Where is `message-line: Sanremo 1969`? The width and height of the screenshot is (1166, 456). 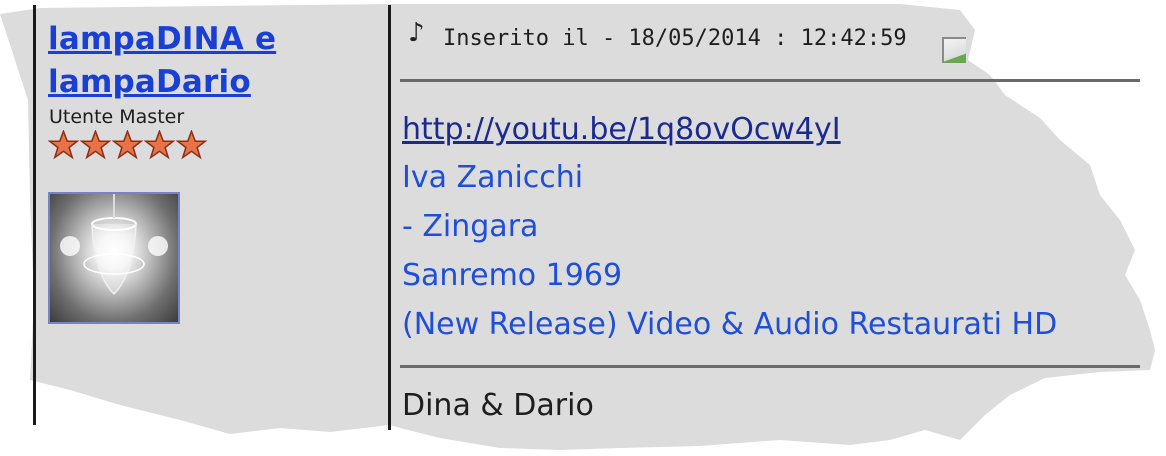 message-line: Sanremo 1969 is located at coordinates (512, 275).